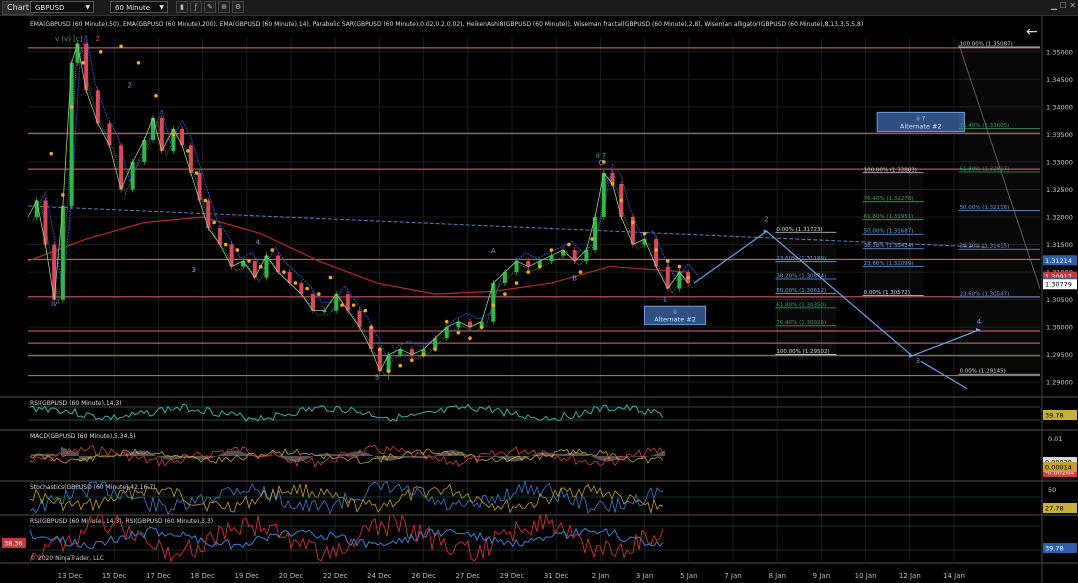  I want to click on time-tick-label: 3 Jan, so click(644, 576).